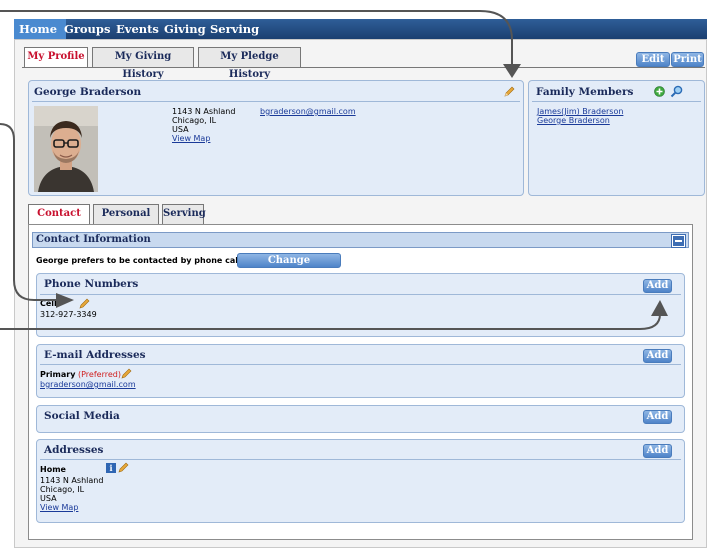  What do you see at coordinates (58, 374) in the screenshot?
I see `email-type-label: Primary` at bounding box center [58, 374].